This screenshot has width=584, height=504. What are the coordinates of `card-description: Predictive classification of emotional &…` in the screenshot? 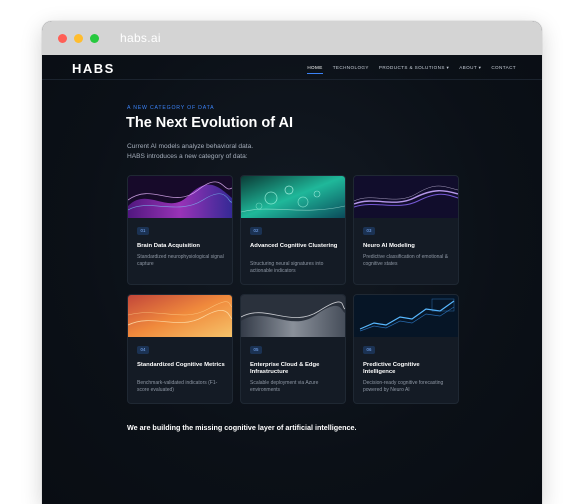 It's located at (406, 260).